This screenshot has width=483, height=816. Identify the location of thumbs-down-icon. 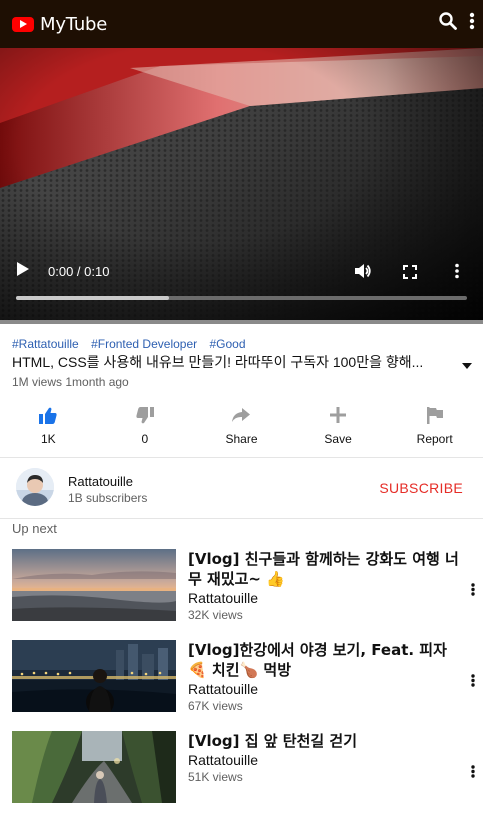
(145, 415).